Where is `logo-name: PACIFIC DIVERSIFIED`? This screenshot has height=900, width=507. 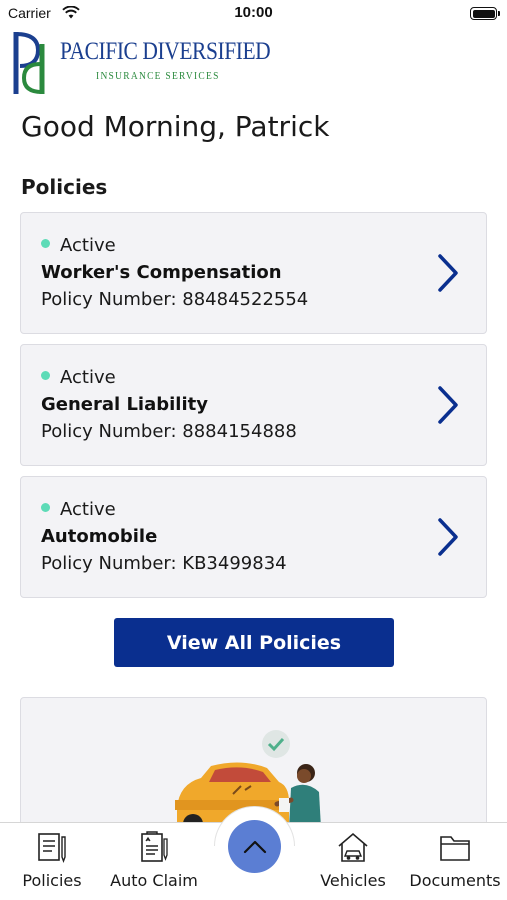
logo-name: PACIFIC DIVERSIFIED is located at coordinates (165, 51).